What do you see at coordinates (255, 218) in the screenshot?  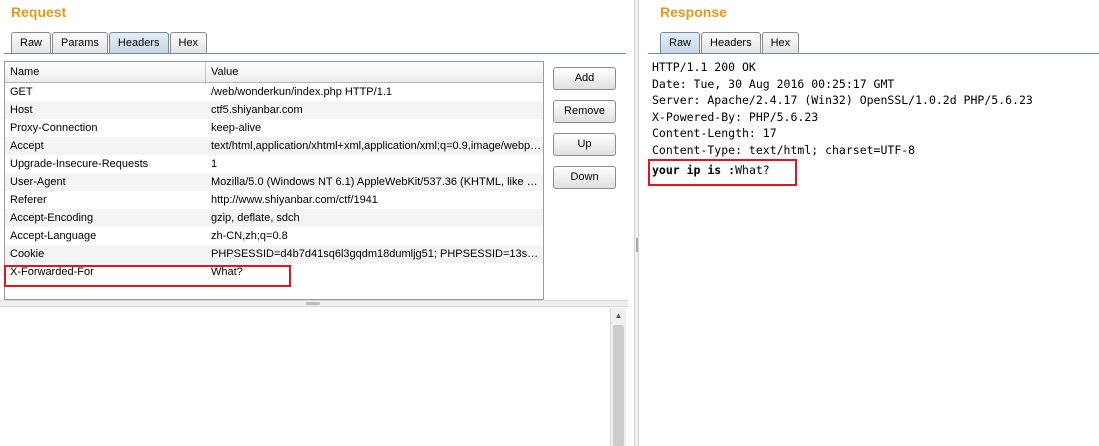 I see `header-value-cell: gzip, deflate, sdch` at bounding box center [255, 218].